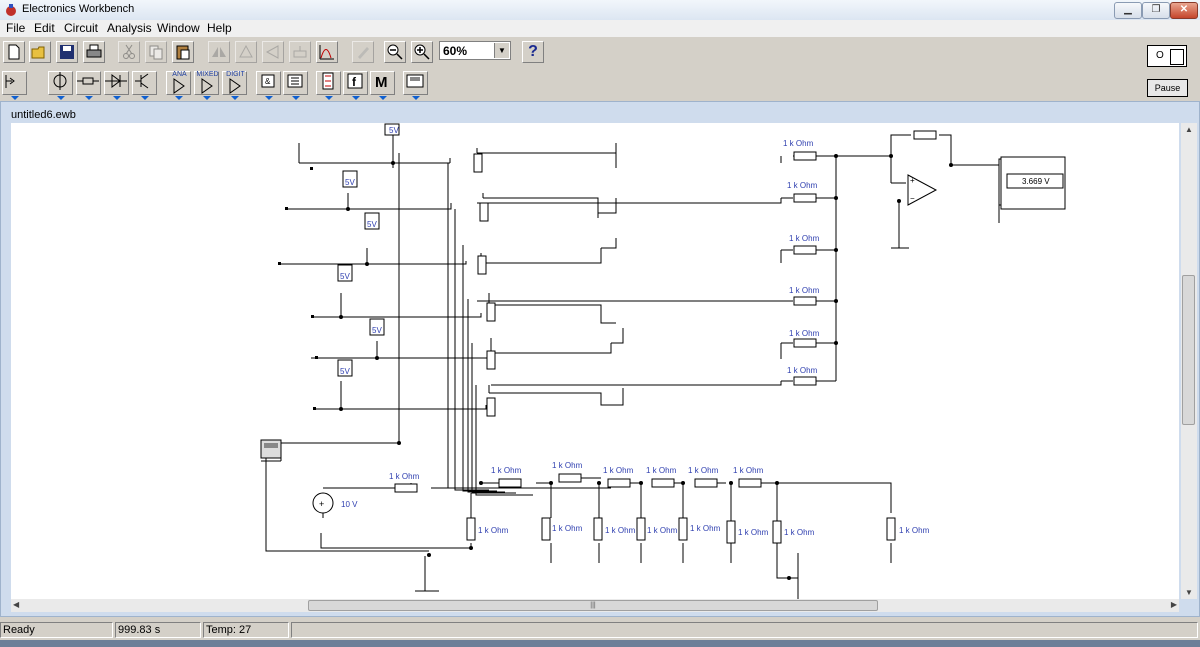 This screenshot has width=1200, height=647. I want to click on zoom-out-icon, so click(395, 52).